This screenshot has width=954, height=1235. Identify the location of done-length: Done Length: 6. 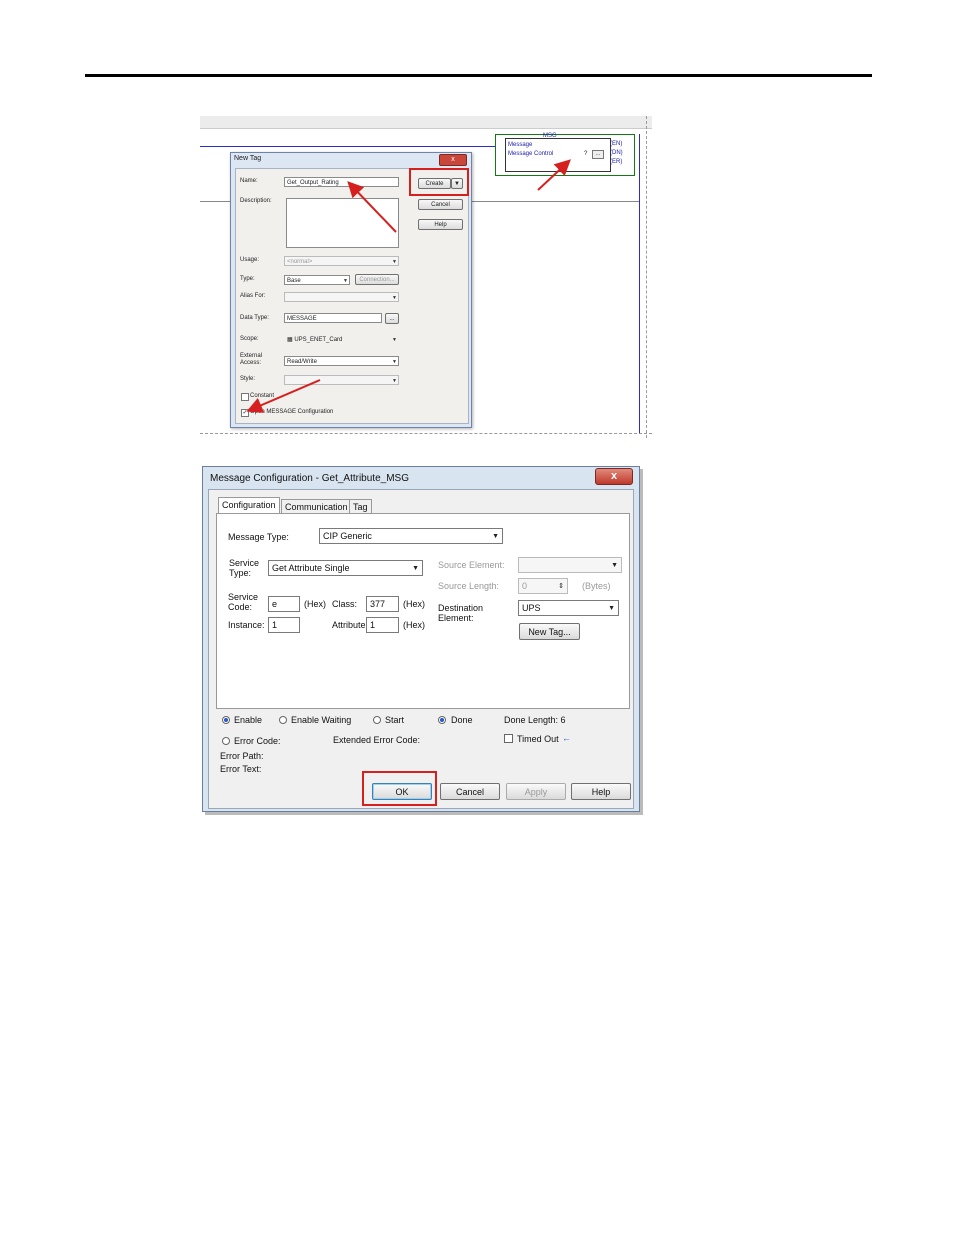
(535, 720).